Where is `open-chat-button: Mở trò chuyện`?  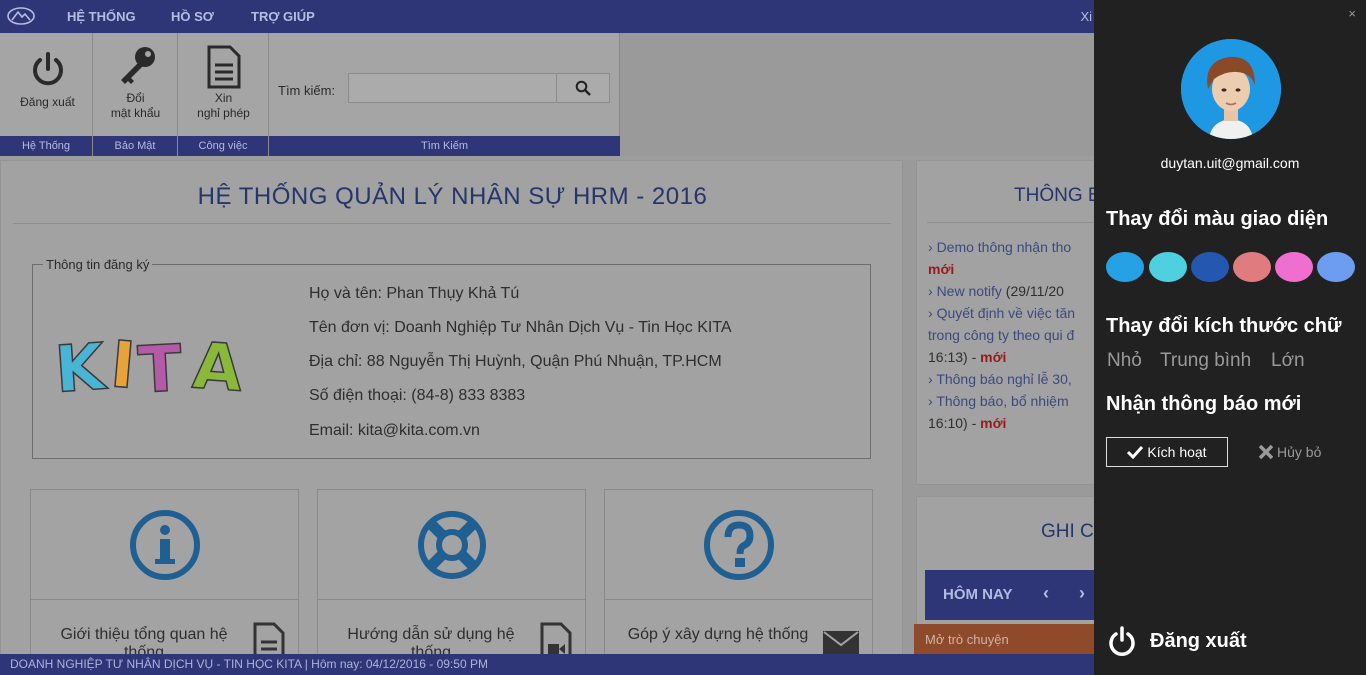 open-chat-button: Mở trò chuyện is located at coordinates (1004, 639).